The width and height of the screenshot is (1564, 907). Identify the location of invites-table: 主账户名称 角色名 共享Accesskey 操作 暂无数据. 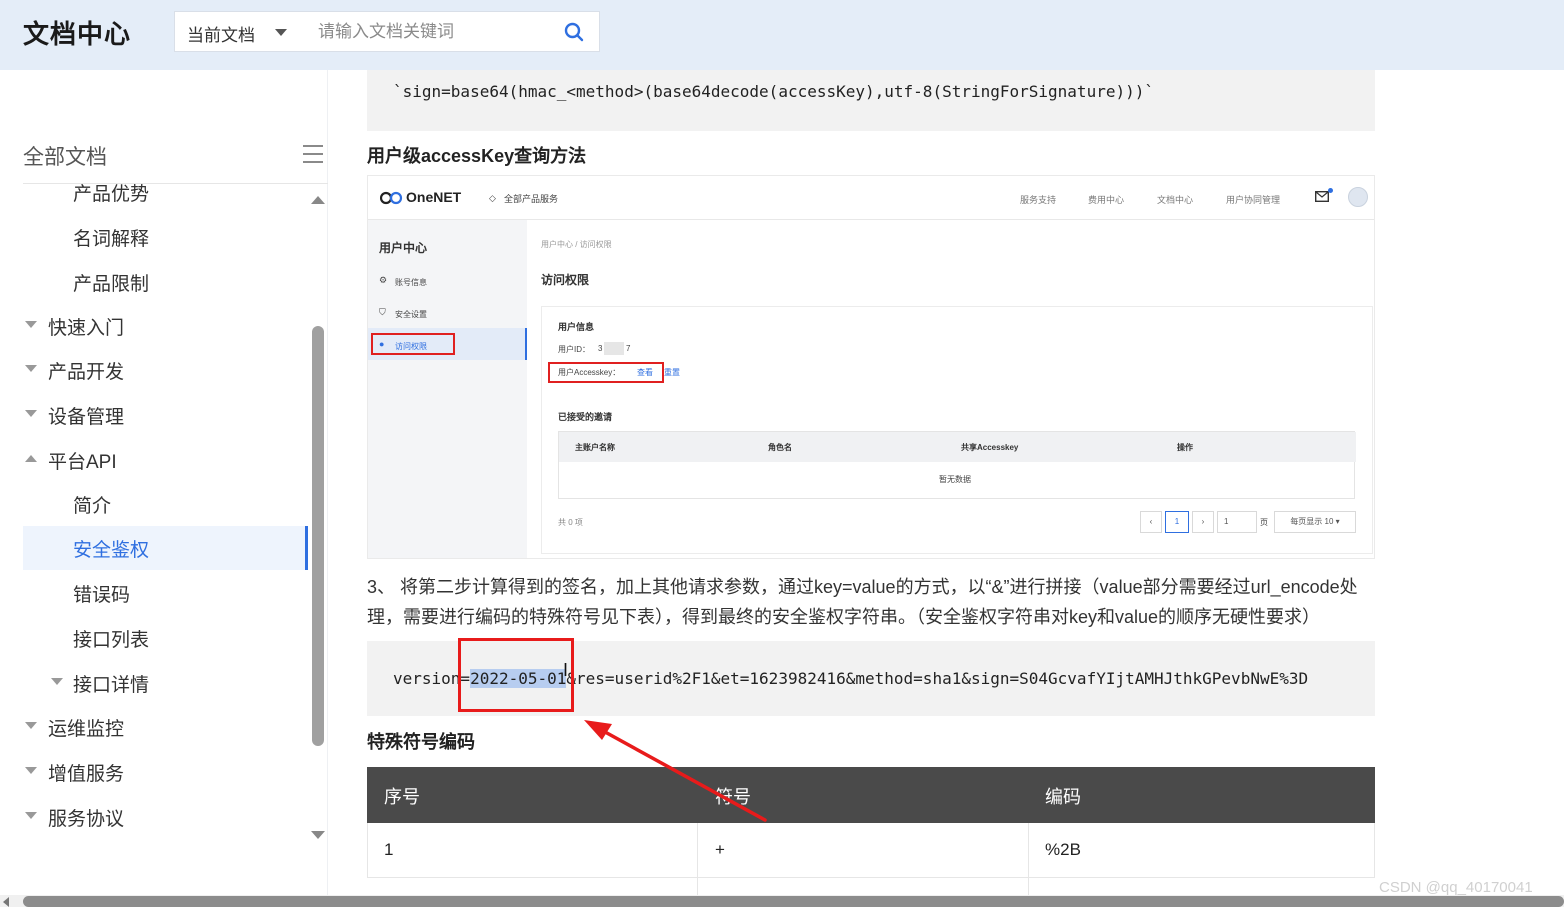
(957, 465).